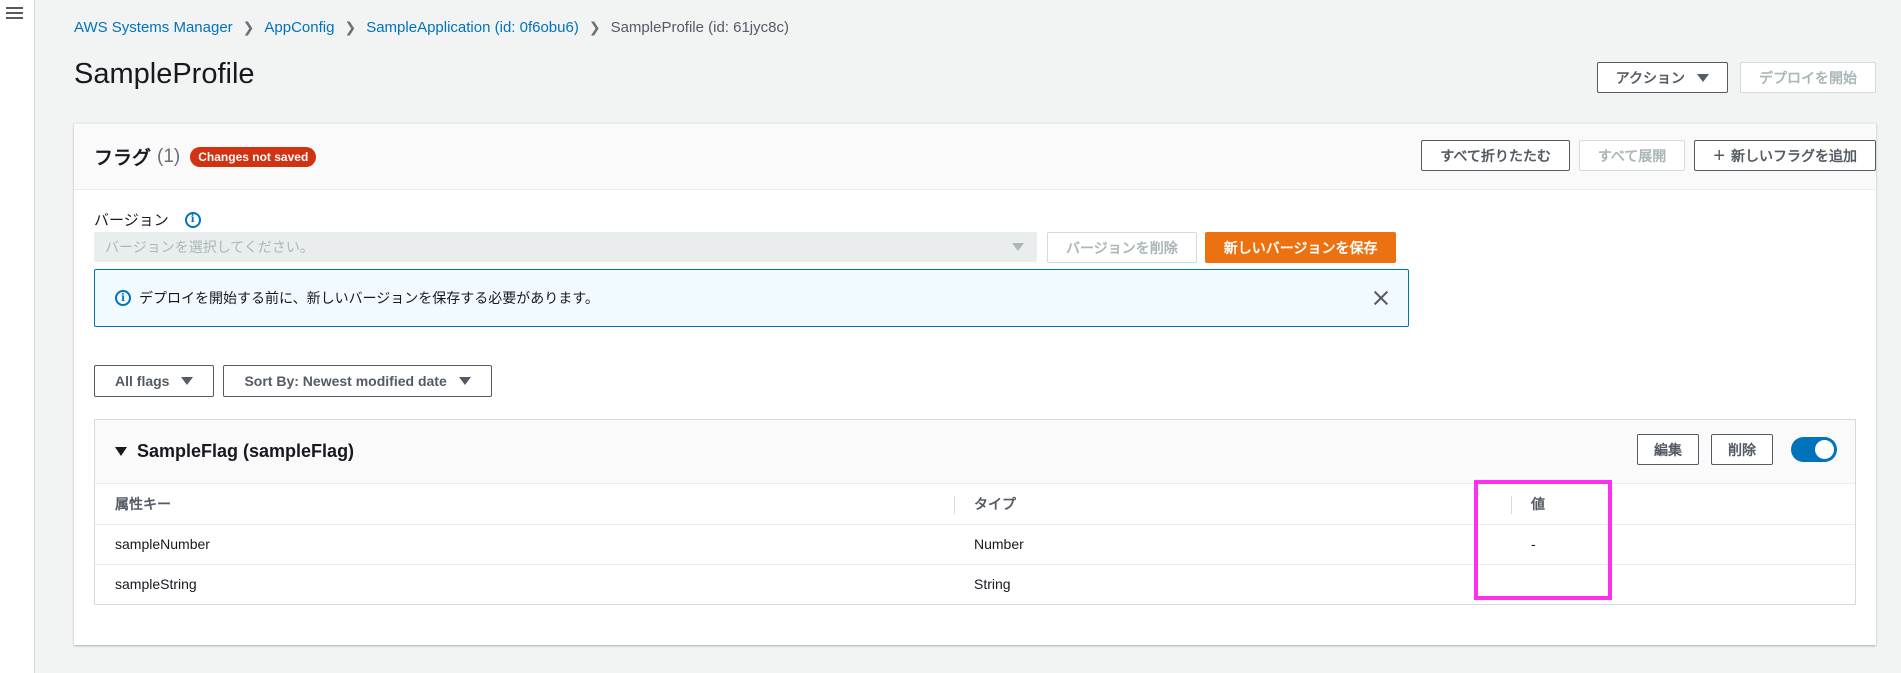 This screenshot has height=673, width=1901. I want to click on flag-filter-label: All flags, so click(142, 381).